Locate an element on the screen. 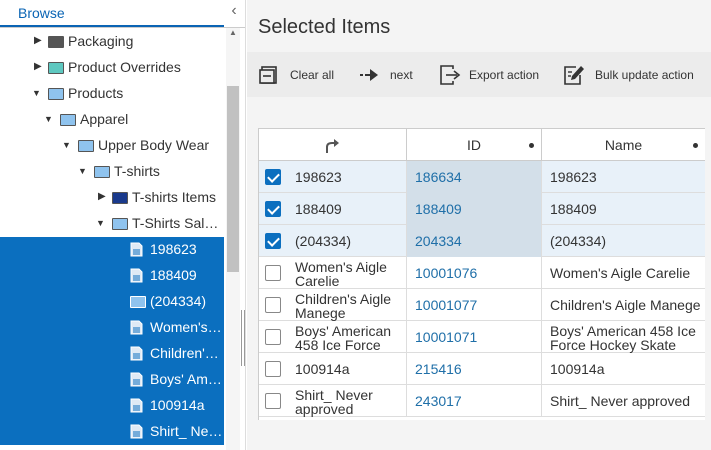 This screenshot has height=450, width=711. browse-header: Browse ‹ is located at coordinates (122, 14).